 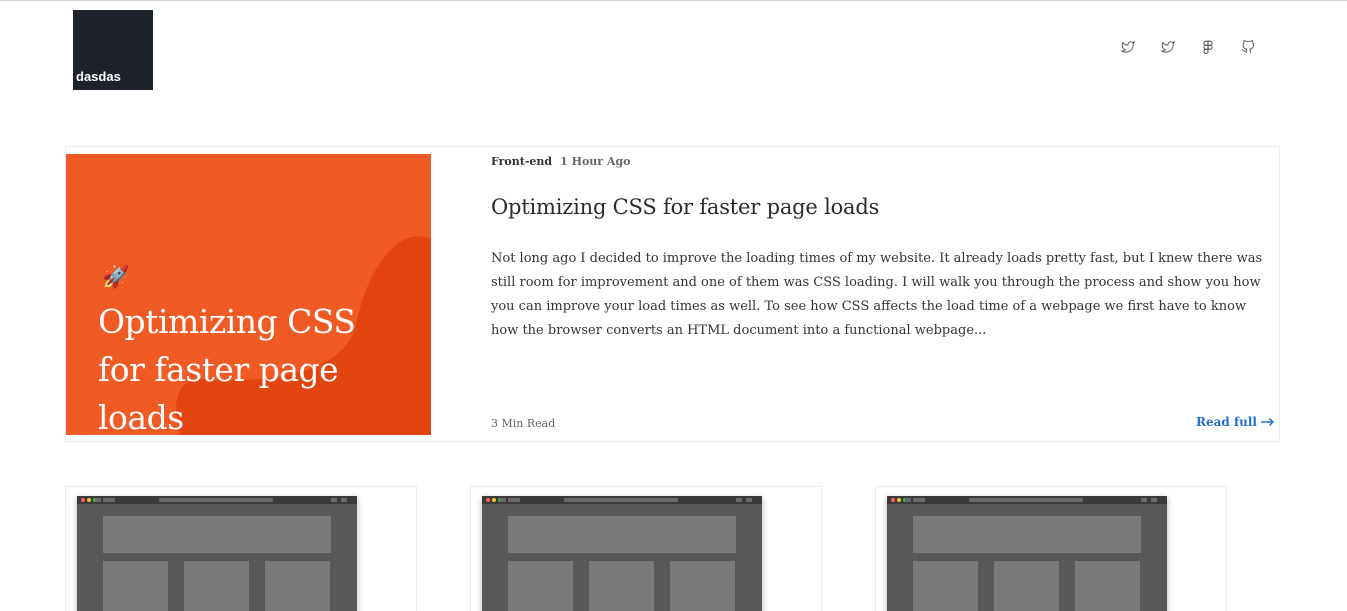 What do you see at coordinates (1226, 422) in the screenshot?
I see `read-full-label: Read full` at bounding box center [1226, 422].